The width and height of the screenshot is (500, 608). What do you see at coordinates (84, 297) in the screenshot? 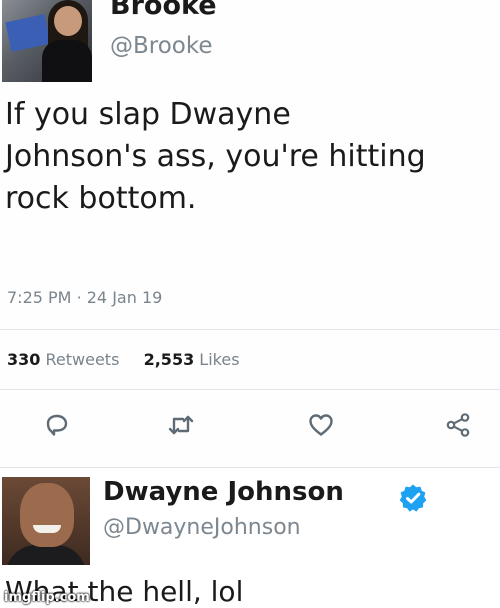
I see `tweet-timestamp: 7:25 PM · 24 Jan 19` at bounding box center [84, 297].